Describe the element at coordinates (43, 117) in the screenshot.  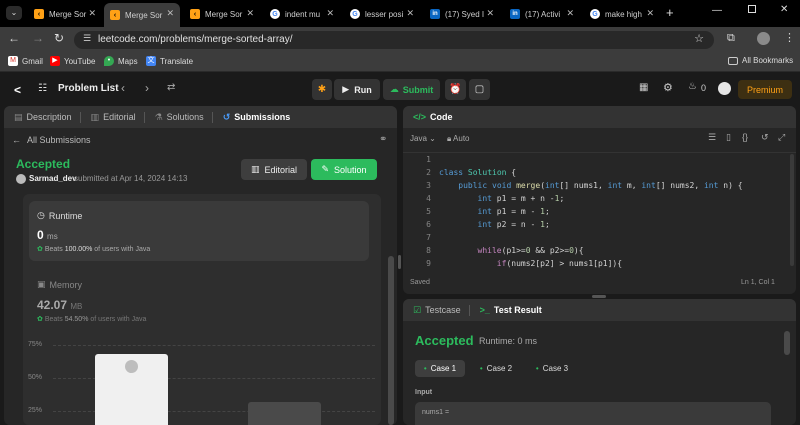
I see `tab-description: ▤ Description` at that location.